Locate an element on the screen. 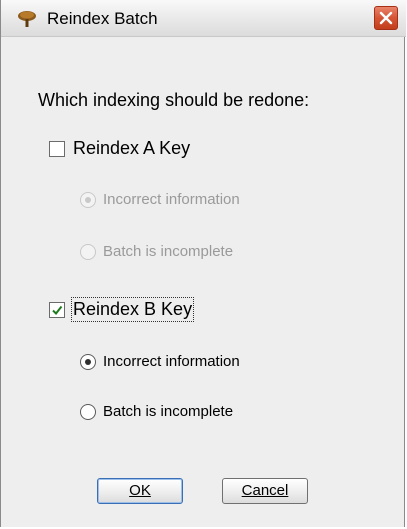  cancel-button-label: Cancel is located at coordinates (265, 490).